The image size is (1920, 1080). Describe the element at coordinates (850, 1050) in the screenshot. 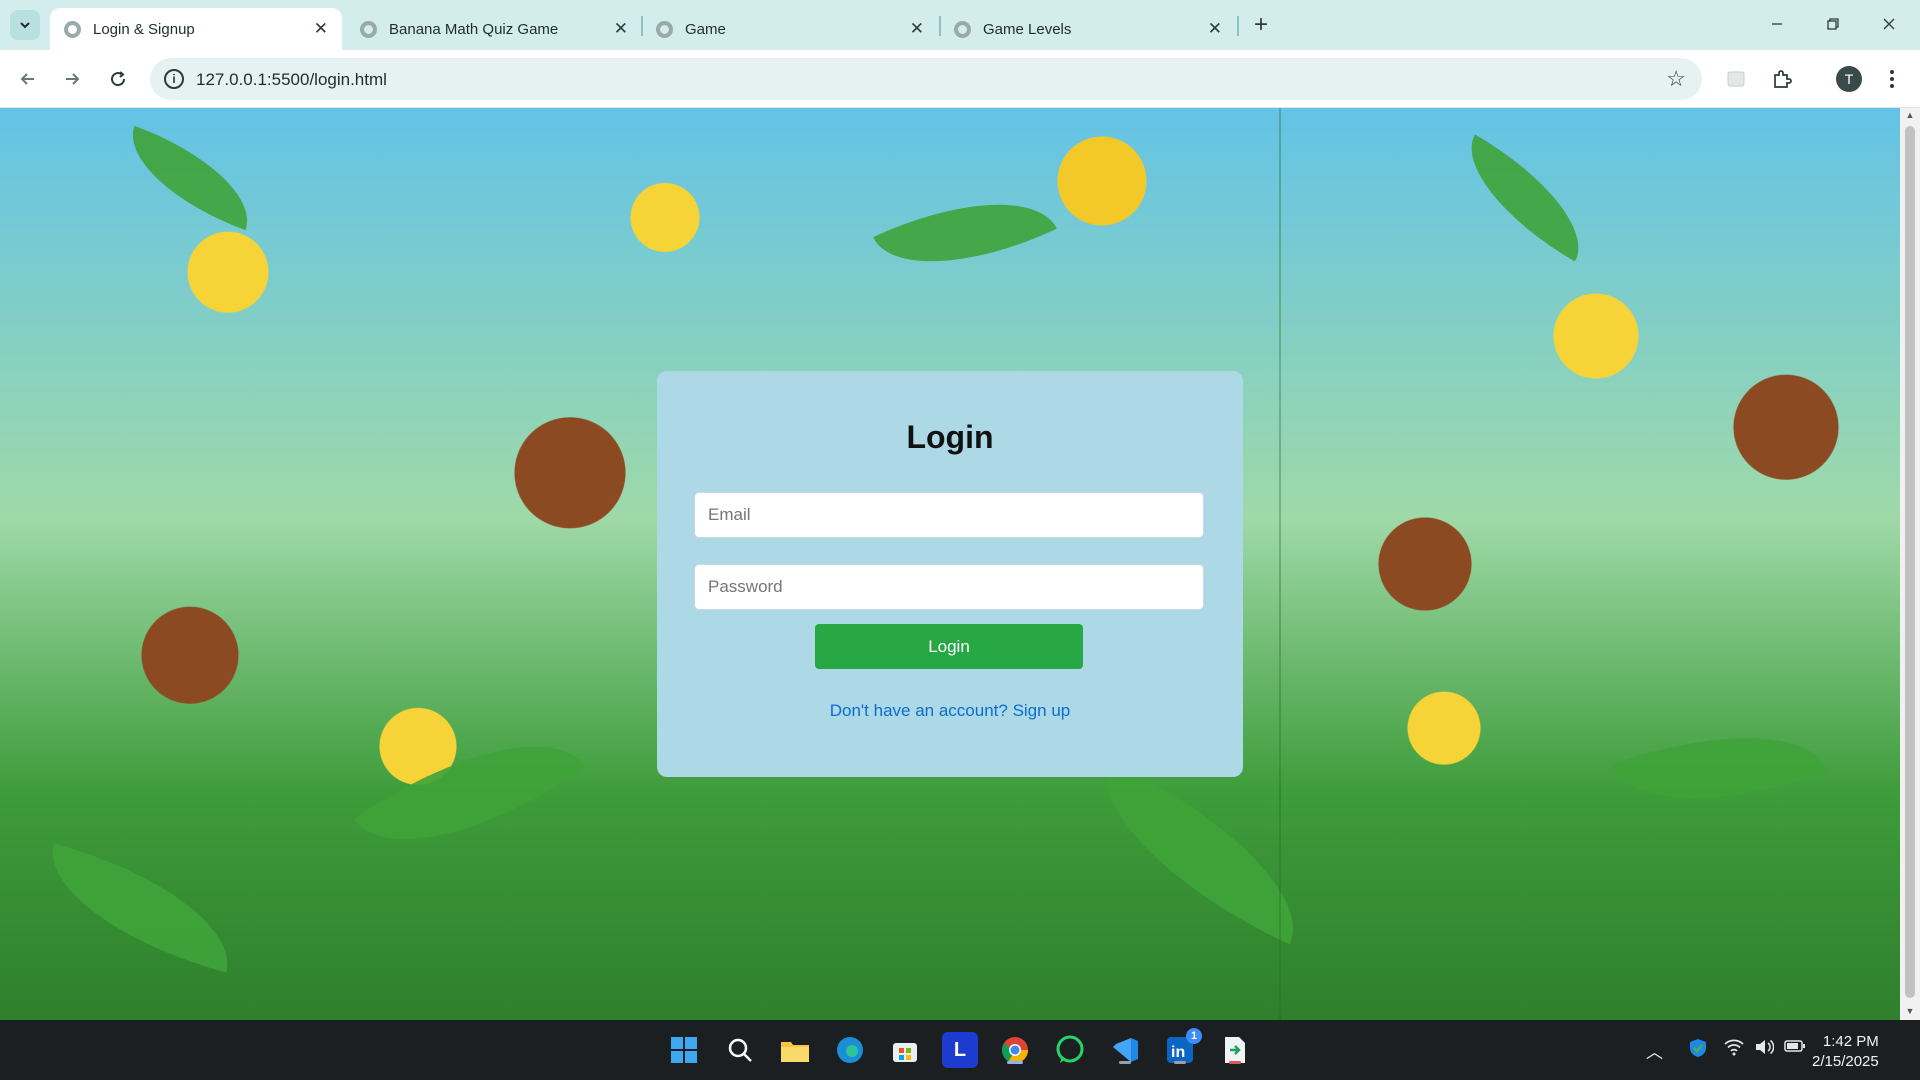

I see `edge-icon` at that location.